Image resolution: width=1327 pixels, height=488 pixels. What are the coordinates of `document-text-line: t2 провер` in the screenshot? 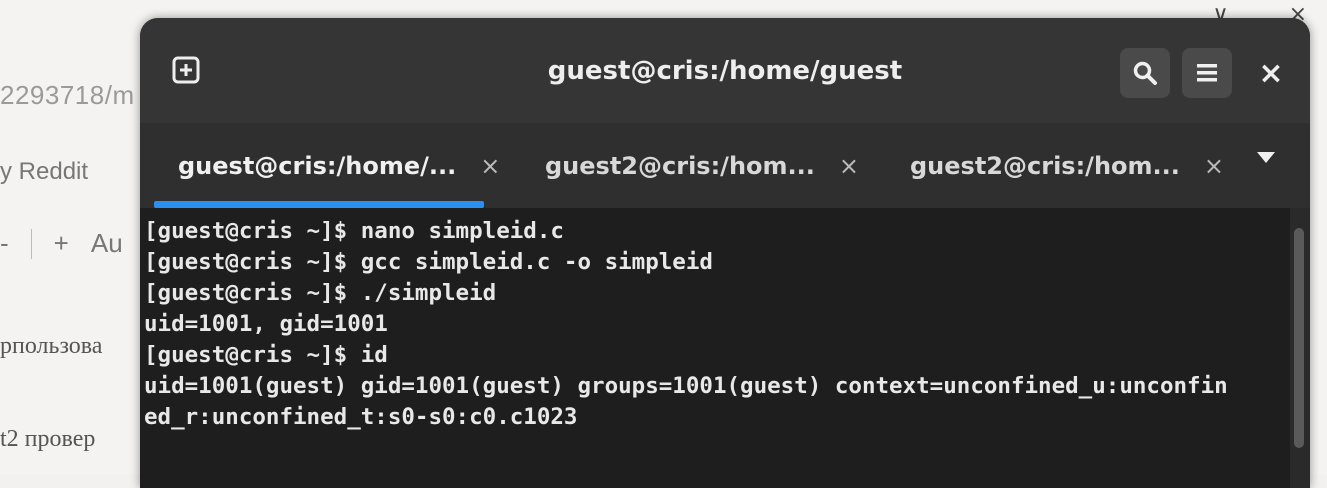 It's located at (48, 439).